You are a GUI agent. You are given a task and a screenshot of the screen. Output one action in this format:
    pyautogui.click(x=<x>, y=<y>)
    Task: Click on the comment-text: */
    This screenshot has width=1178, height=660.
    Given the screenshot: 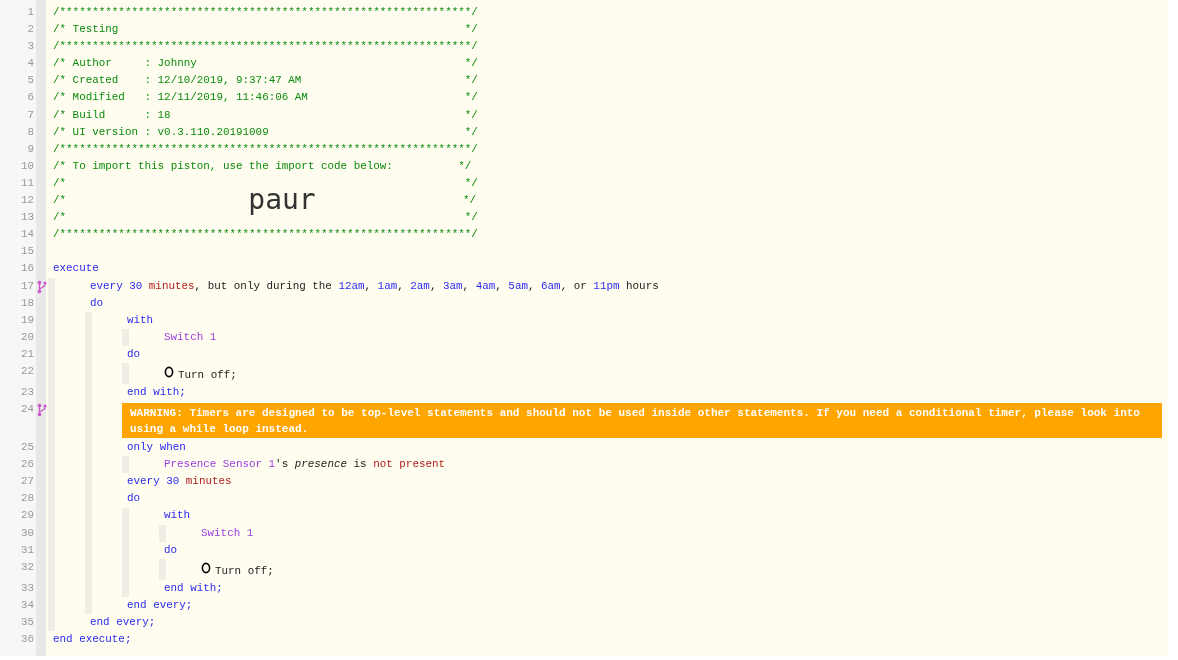 What is the action you would take?
    pyautogui.click(x=468, y=201)
    